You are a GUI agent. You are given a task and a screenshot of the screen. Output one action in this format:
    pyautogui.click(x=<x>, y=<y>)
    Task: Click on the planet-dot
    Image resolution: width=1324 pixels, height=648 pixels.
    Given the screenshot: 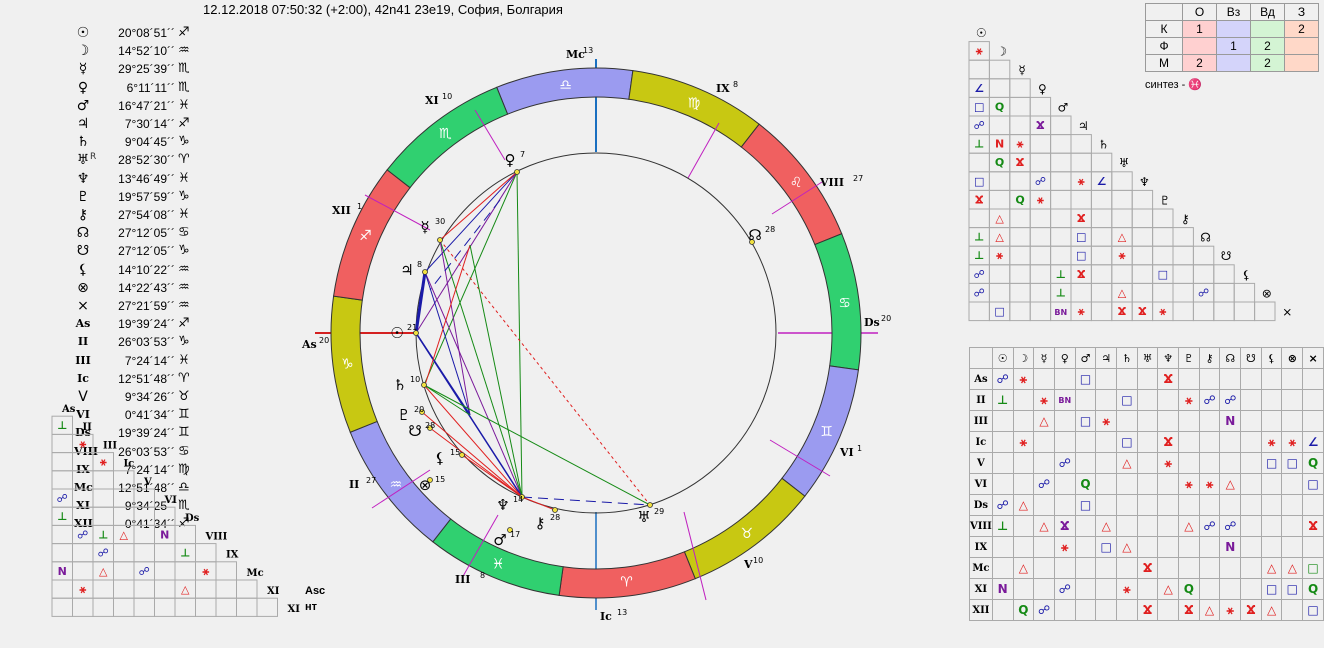 What is the action you would take?
    pyautogui.click(x=424, y=385)
    